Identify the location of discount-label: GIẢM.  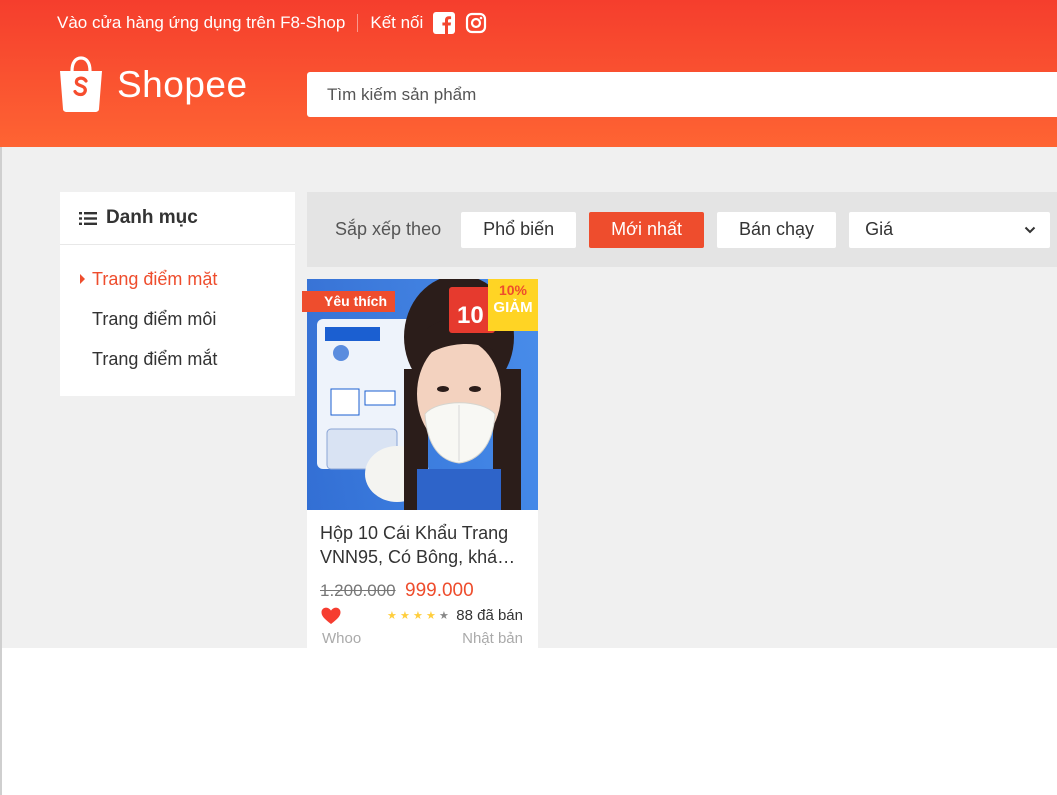
(513, 307).